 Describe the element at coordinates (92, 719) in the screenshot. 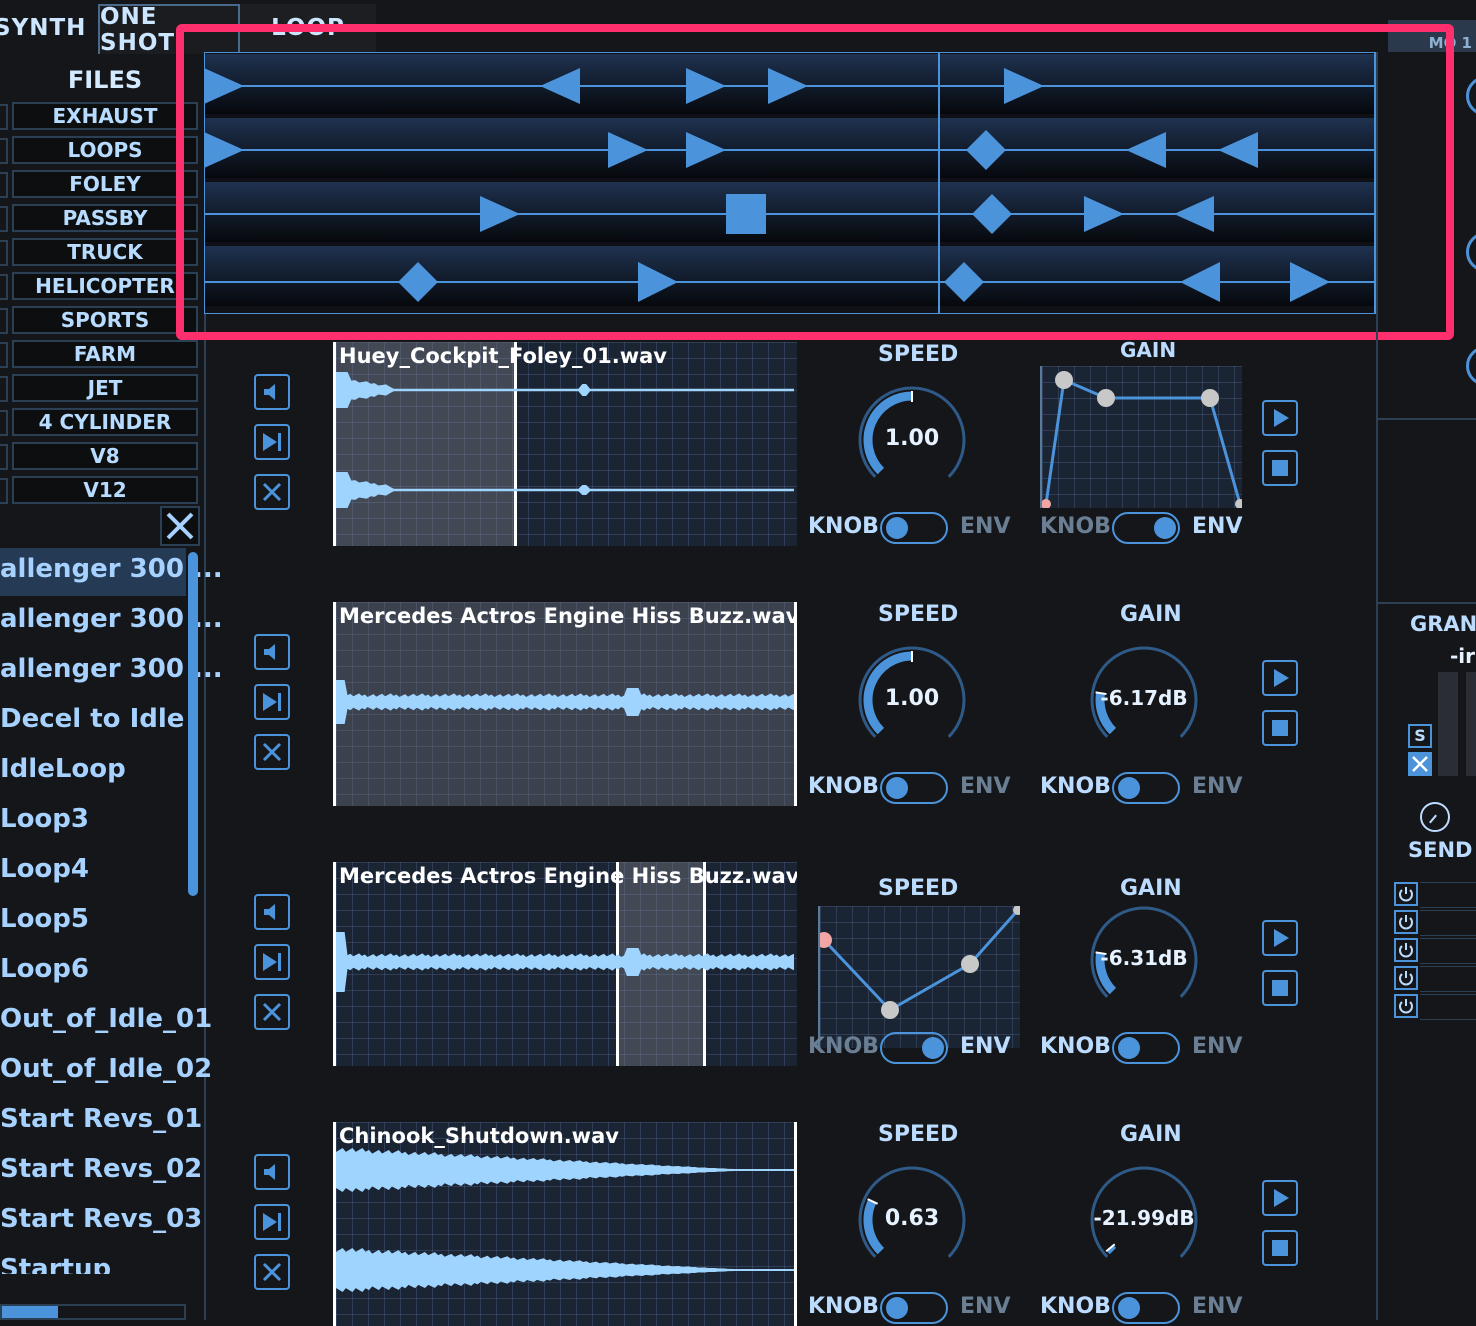

I see `file-list-item: Decel to Idle` at that location.